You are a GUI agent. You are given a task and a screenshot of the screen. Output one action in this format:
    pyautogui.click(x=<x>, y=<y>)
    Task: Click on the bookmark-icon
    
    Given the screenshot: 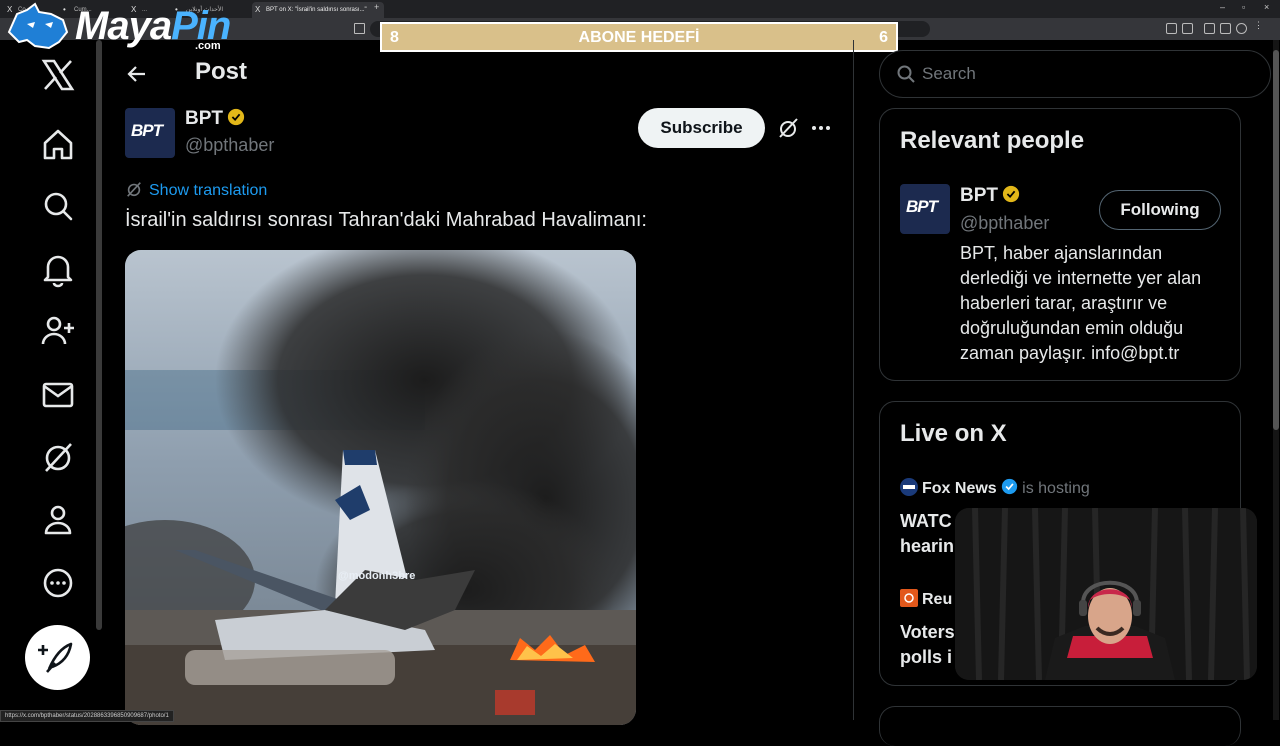 What is the action you would take?
    pyautogui.click(x=359, y=28)
    